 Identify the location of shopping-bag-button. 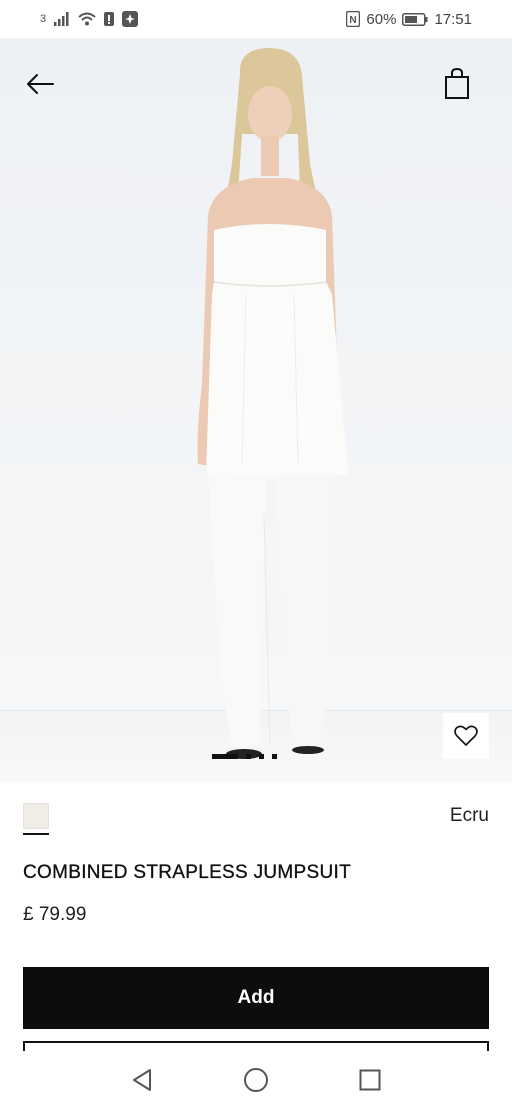
(457, 84).